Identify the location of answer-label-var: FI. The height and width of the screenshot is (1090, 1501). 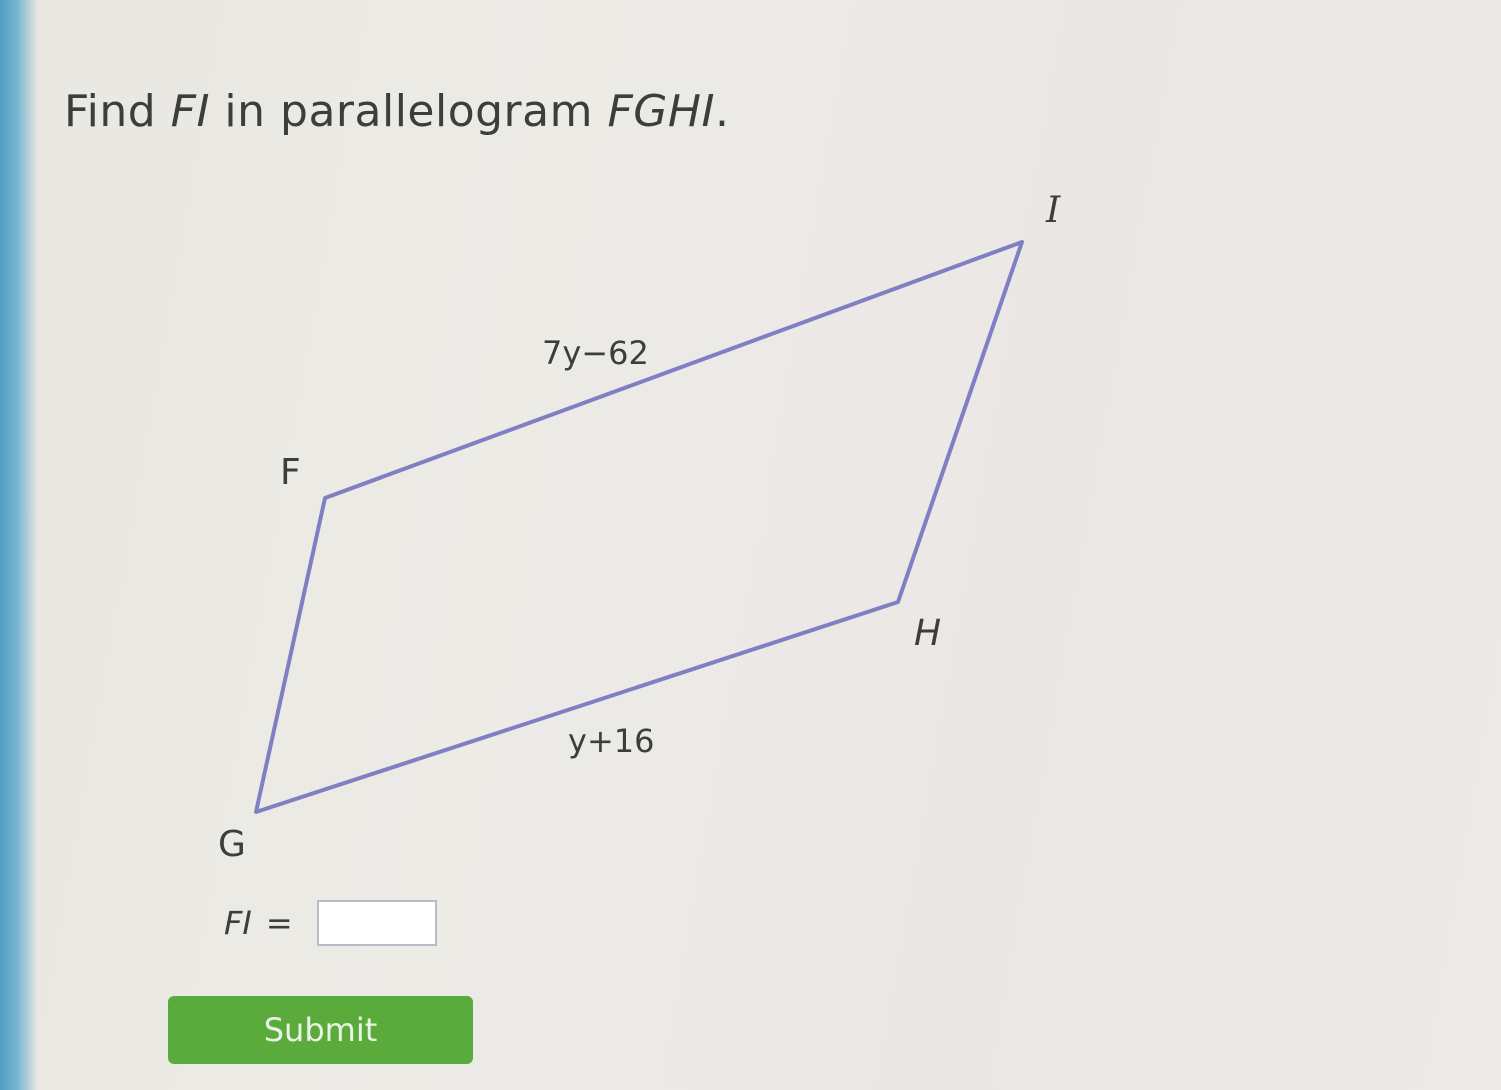
(238, 923).